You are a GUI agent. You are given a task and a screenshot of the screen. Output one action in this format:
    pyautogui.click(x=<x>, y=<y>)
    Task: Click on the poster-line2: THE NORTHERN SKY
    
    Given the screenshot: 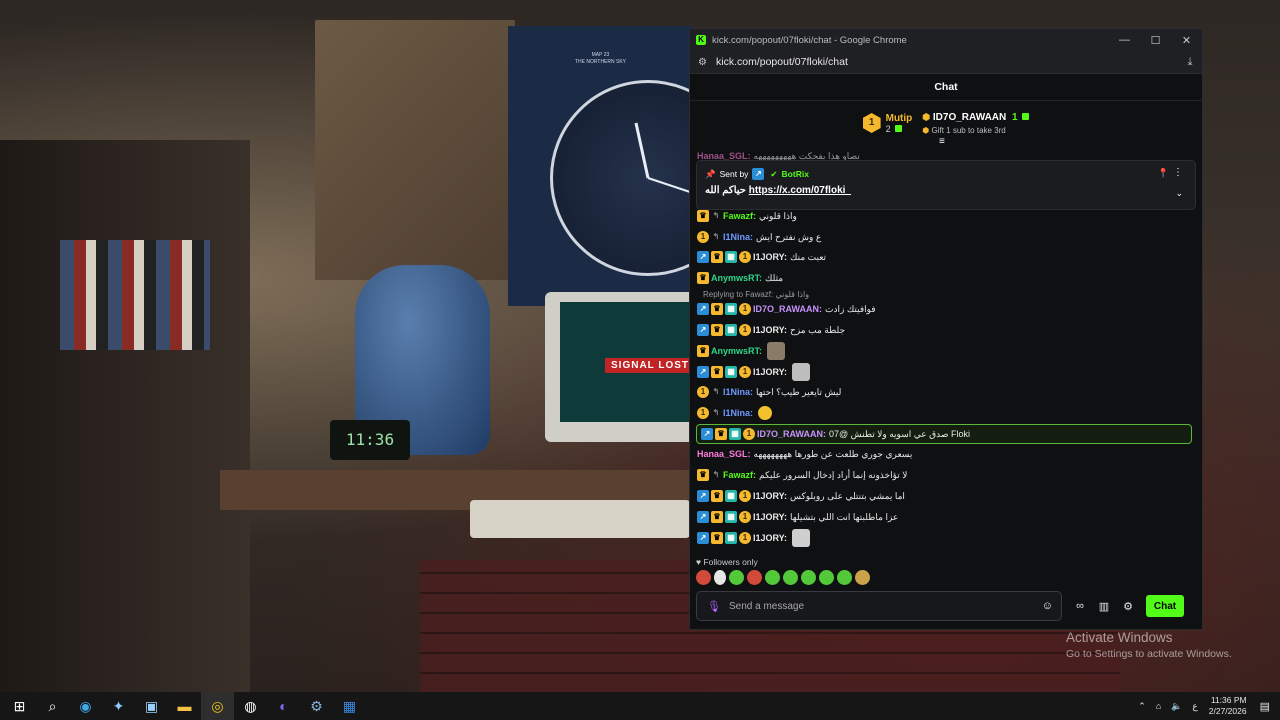 What is the action you would take?
    pyautogui.click(x=600, y=62)
    